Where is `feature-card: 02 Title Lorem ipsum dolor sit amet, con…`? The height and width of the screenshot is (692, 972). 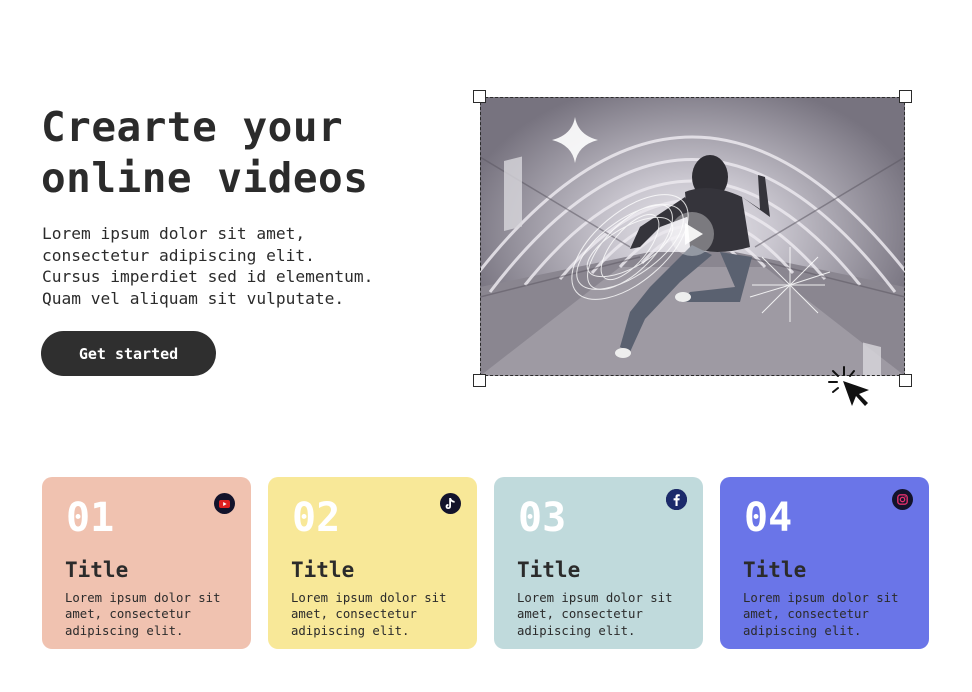 feature-card: 02 Title Lorem ipsum dolor sit amet, con… is located at coordinates (372, 563).